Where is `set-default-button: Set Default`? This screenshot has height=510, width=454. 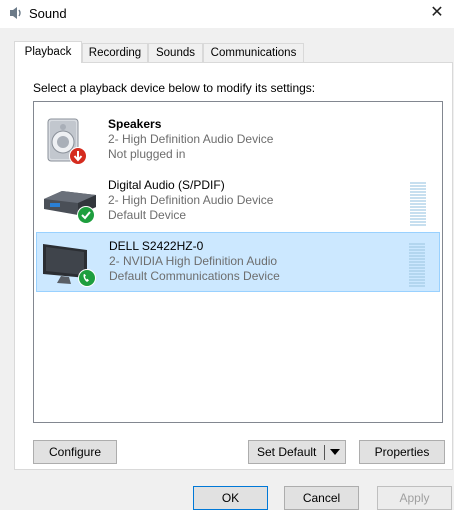
set-default-button: Set Default is located at coordinates (297, 452).